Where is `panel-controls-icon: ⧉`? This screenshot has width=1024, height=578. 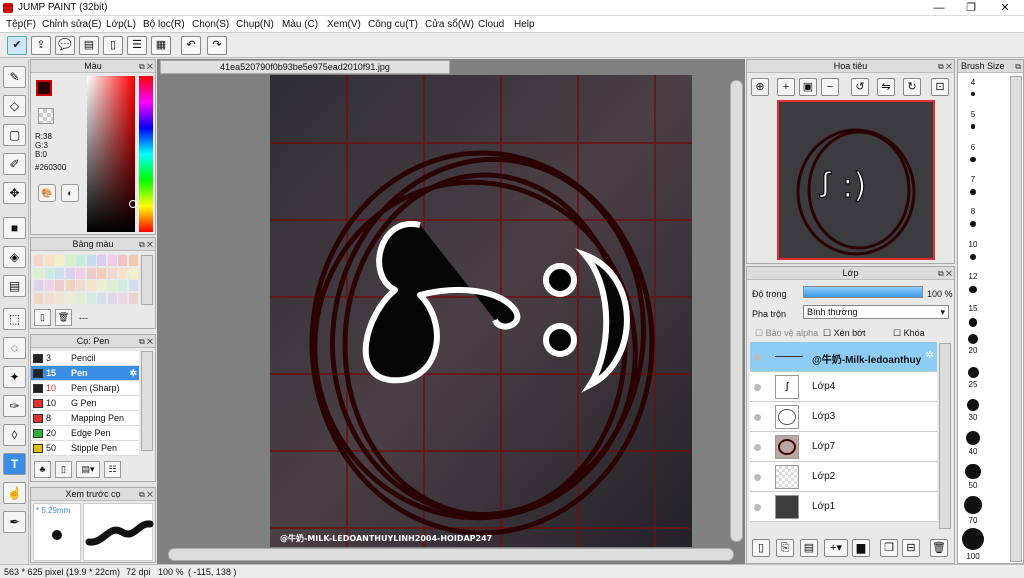
panel-controls-icon: ⧉ is located at coordinates (1018, 67).